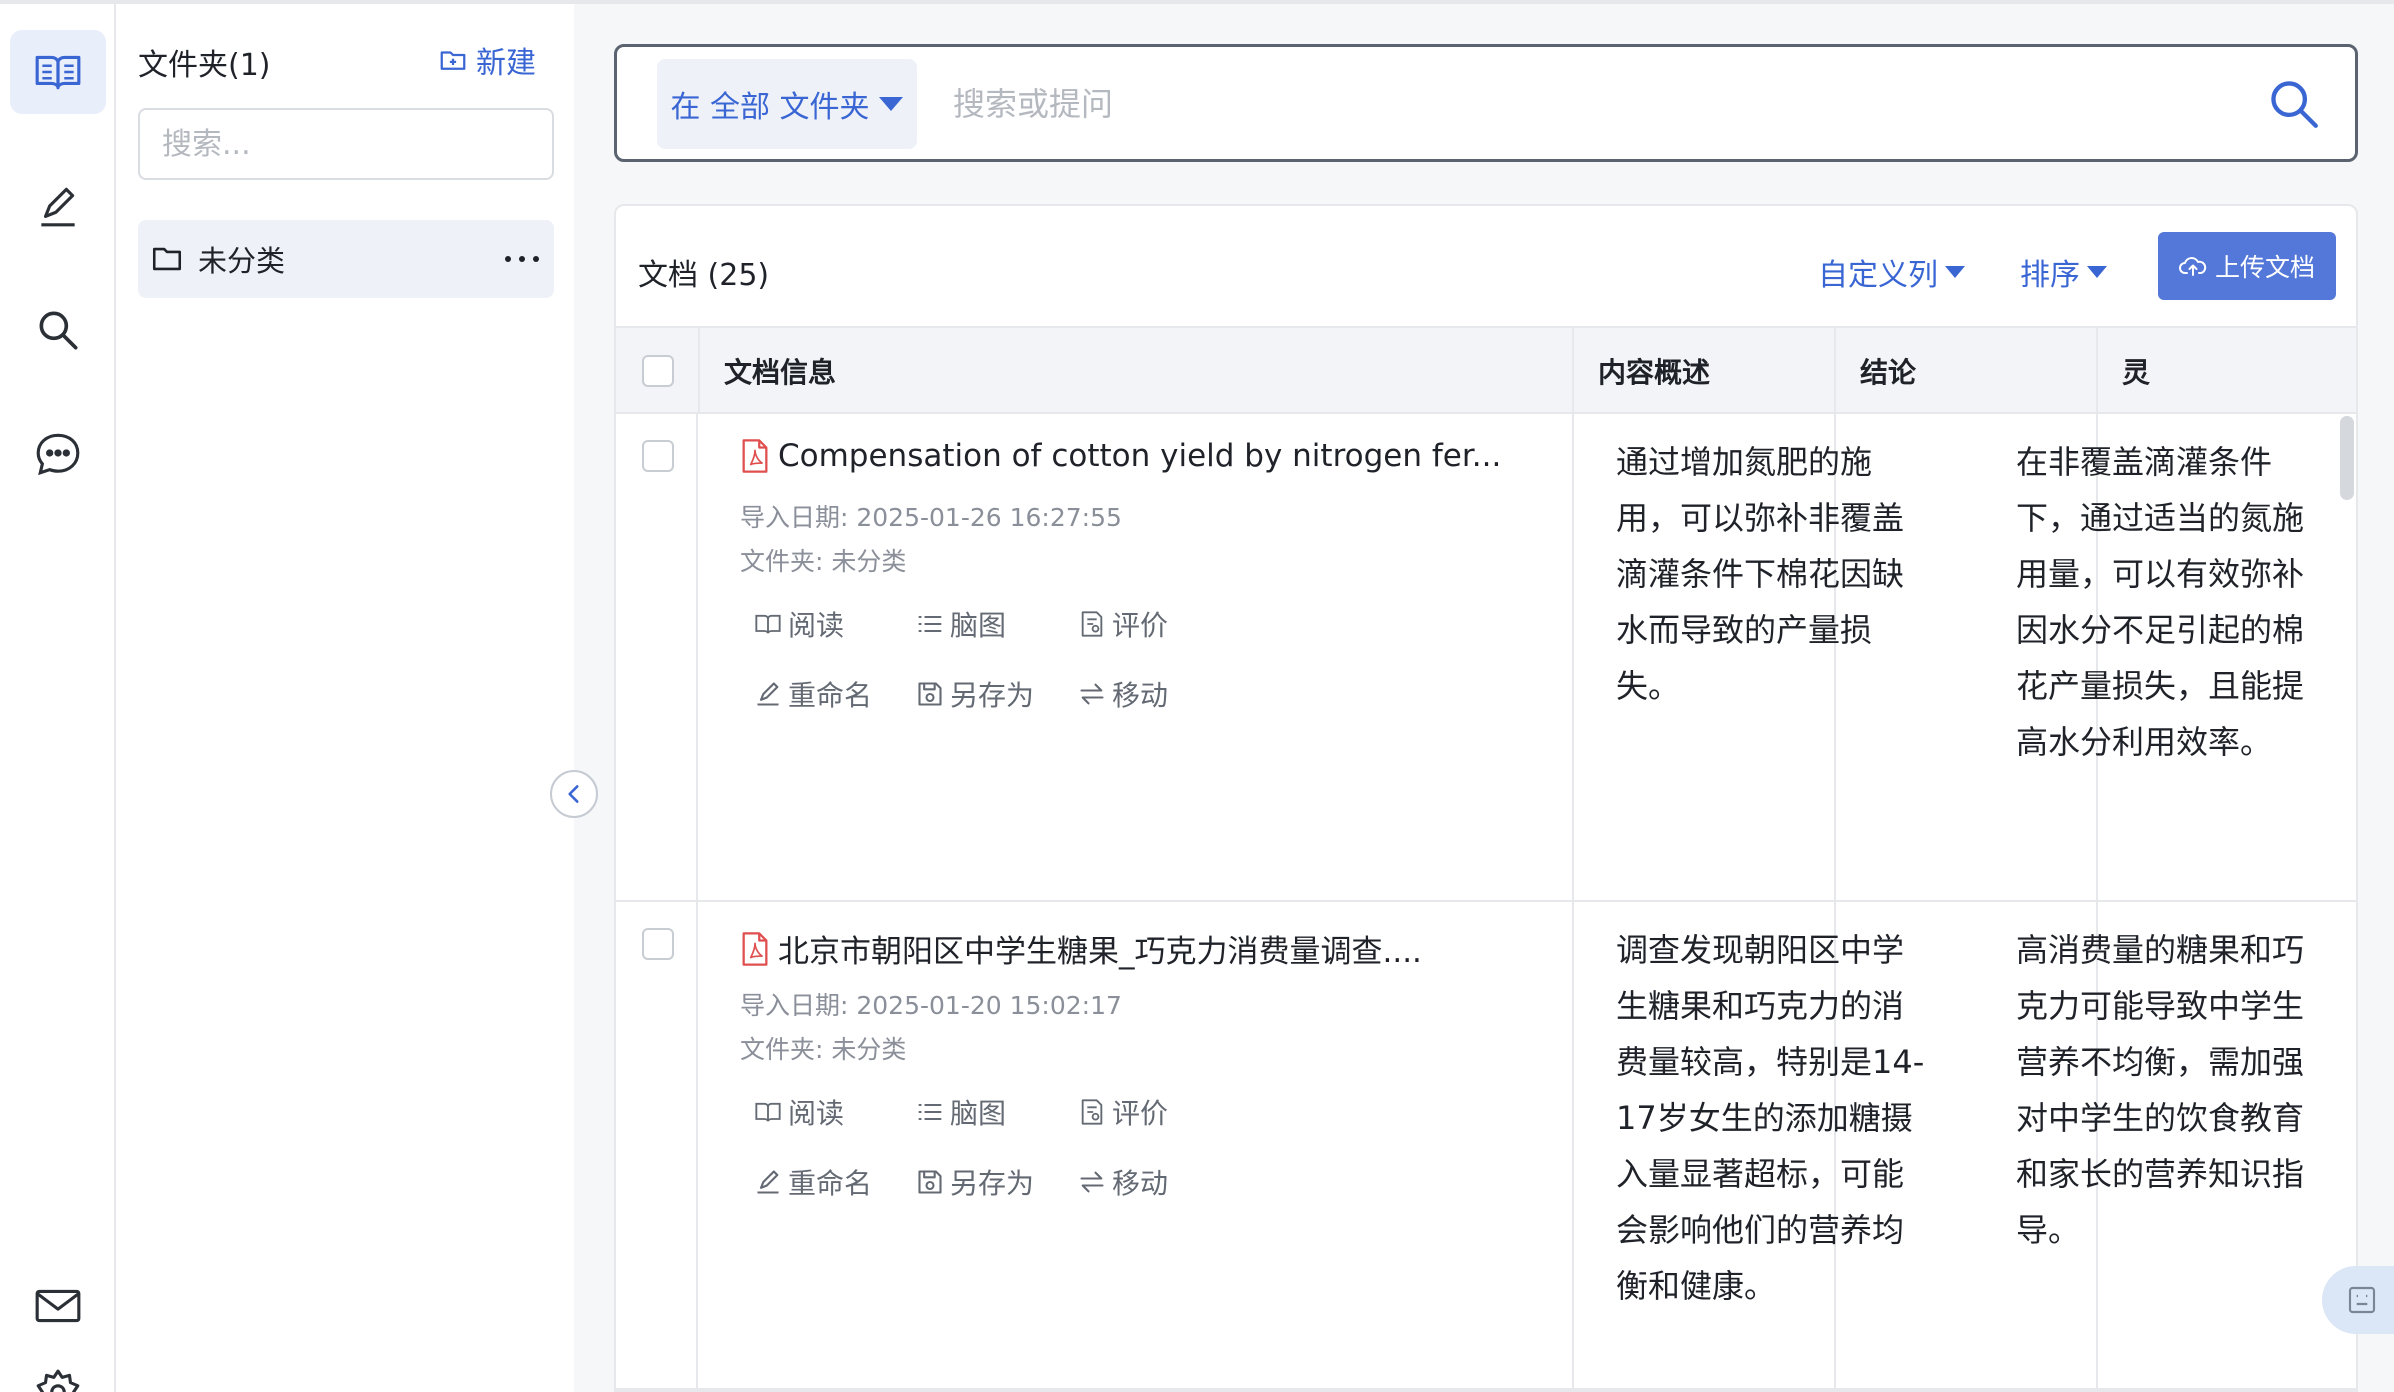 Image resolution: width=2394 pixels, height=1392 pixels. What do you see at coordinates (1703, 371) in the screenshot?
I see `column-header-summary: 内容概述` at bounding box center [1703, 371].